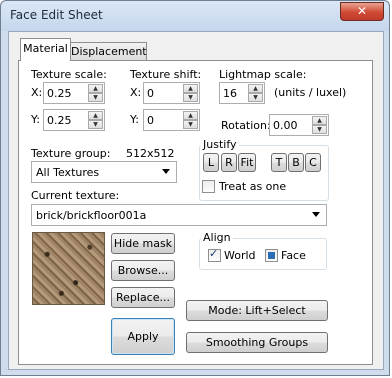 This screenshot has height=378, width=392. Describe the element at coordinates (74, 93) in the screenshot. I see `scale-x-spinner: 0.25 ▲ ▼` at that location.